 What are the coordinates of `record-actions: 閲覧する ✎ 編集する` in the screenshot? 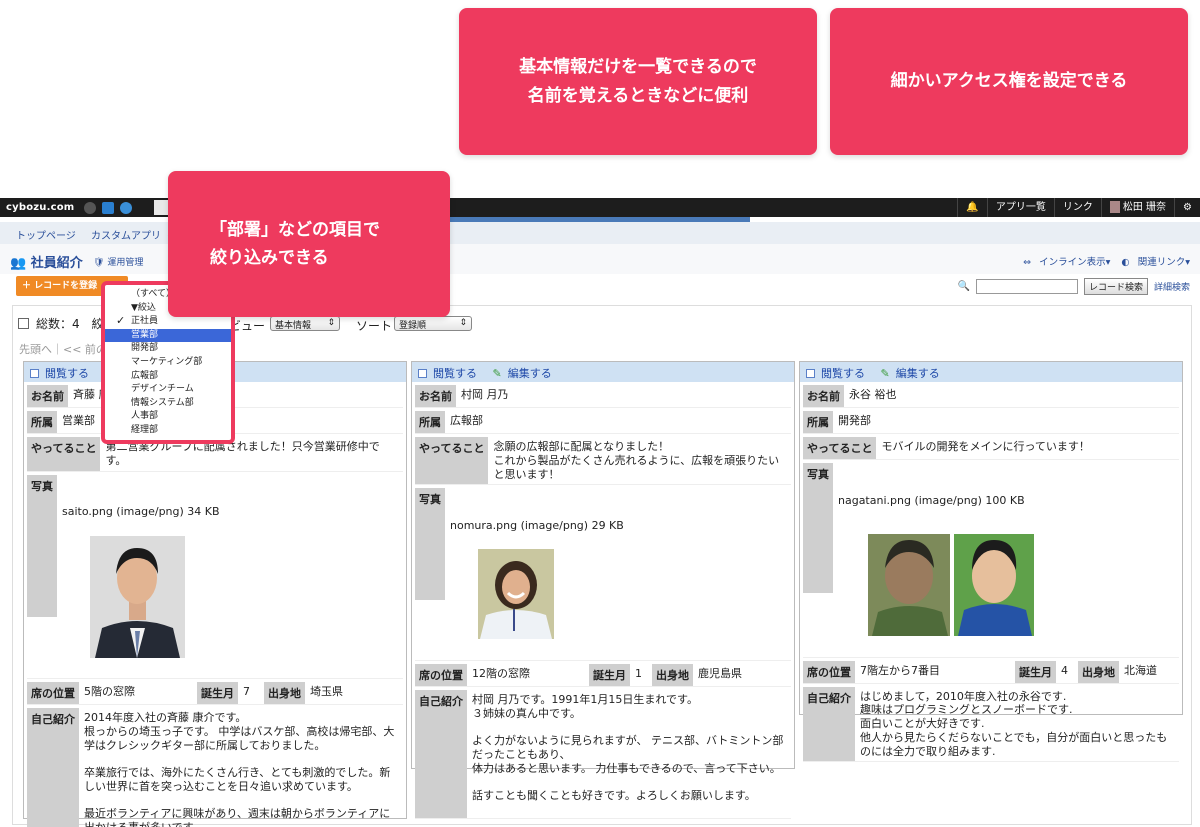 It's located at (991, 372).